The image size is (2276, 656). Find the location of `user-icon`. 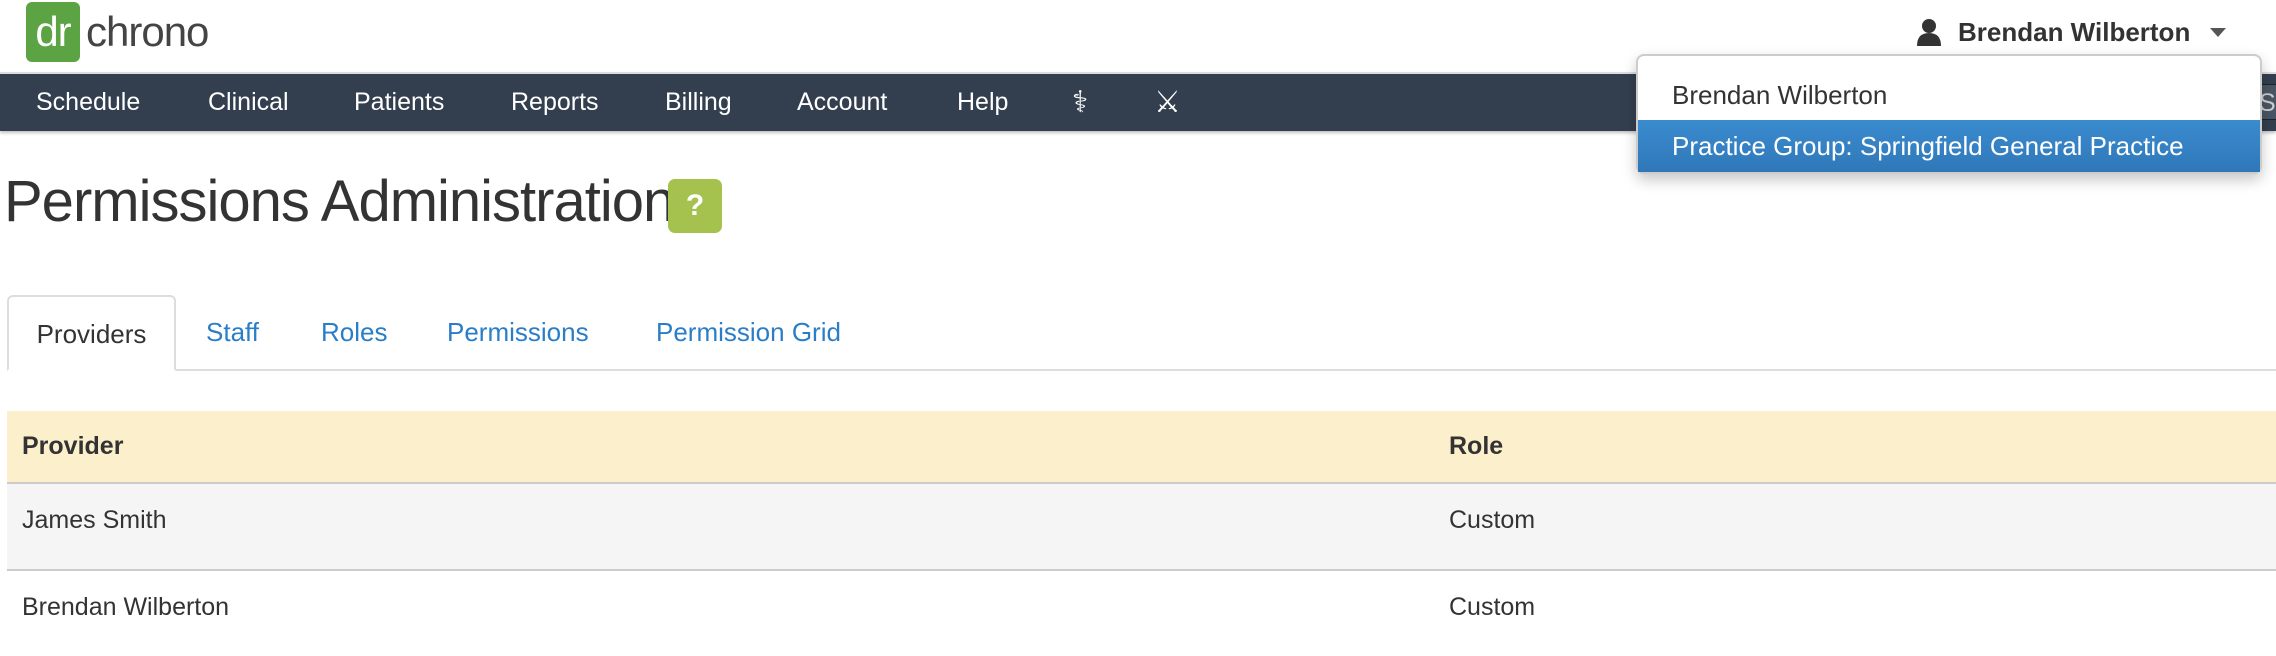

user-icon is located at coordinates (1929, 32).